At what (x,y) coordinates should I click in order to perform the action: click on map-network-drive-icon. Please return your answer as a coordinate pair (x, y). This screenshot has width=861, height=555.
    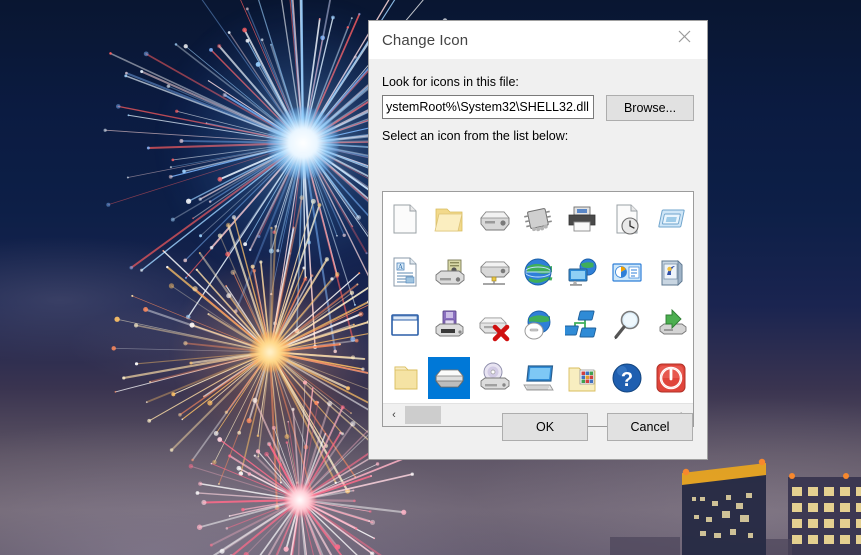
    Looking at the image, I should click on (671, 325).